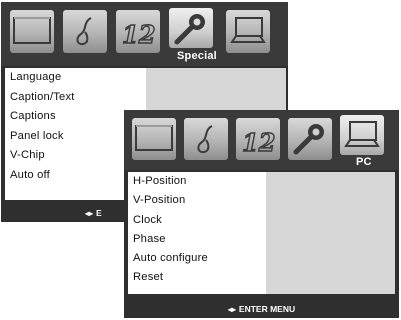  Describe the element at coordinates (197, 56) in the screenshot. I see `special-menu-title: Special` at that location.